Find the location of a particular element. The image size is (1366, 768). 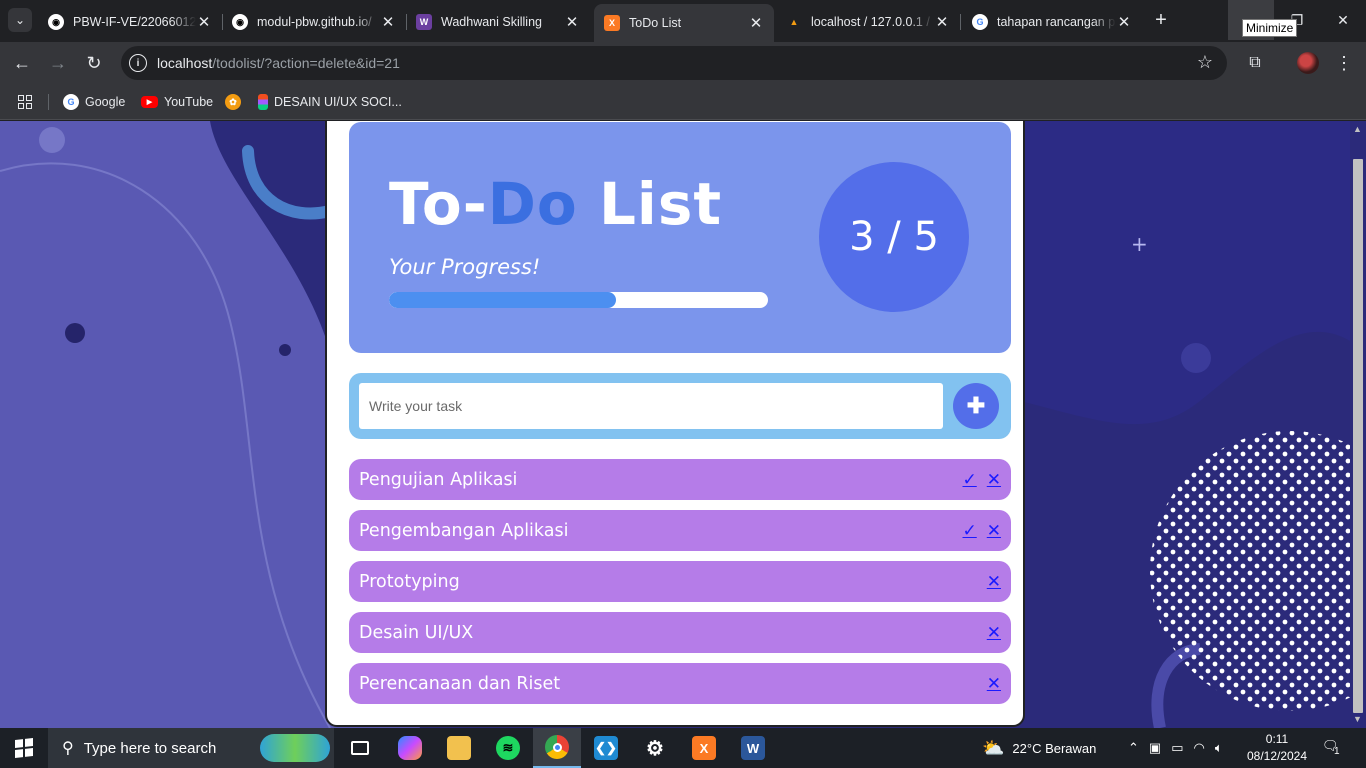

start-button is located at coordinates (24, 748).